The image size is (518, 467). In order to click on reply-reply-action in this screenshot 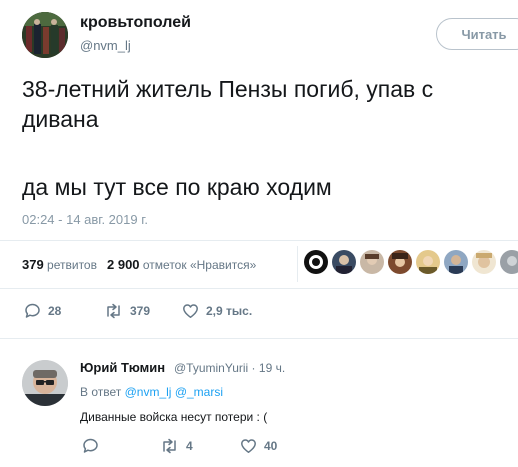, I will do `click(90, 446)`.